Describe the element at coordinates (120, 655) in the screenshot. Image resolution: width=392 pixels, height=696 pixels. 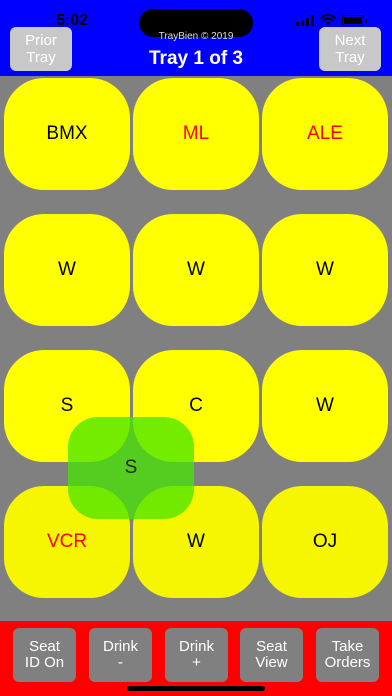
I see `drink-minus-button: Drink -` at that location.